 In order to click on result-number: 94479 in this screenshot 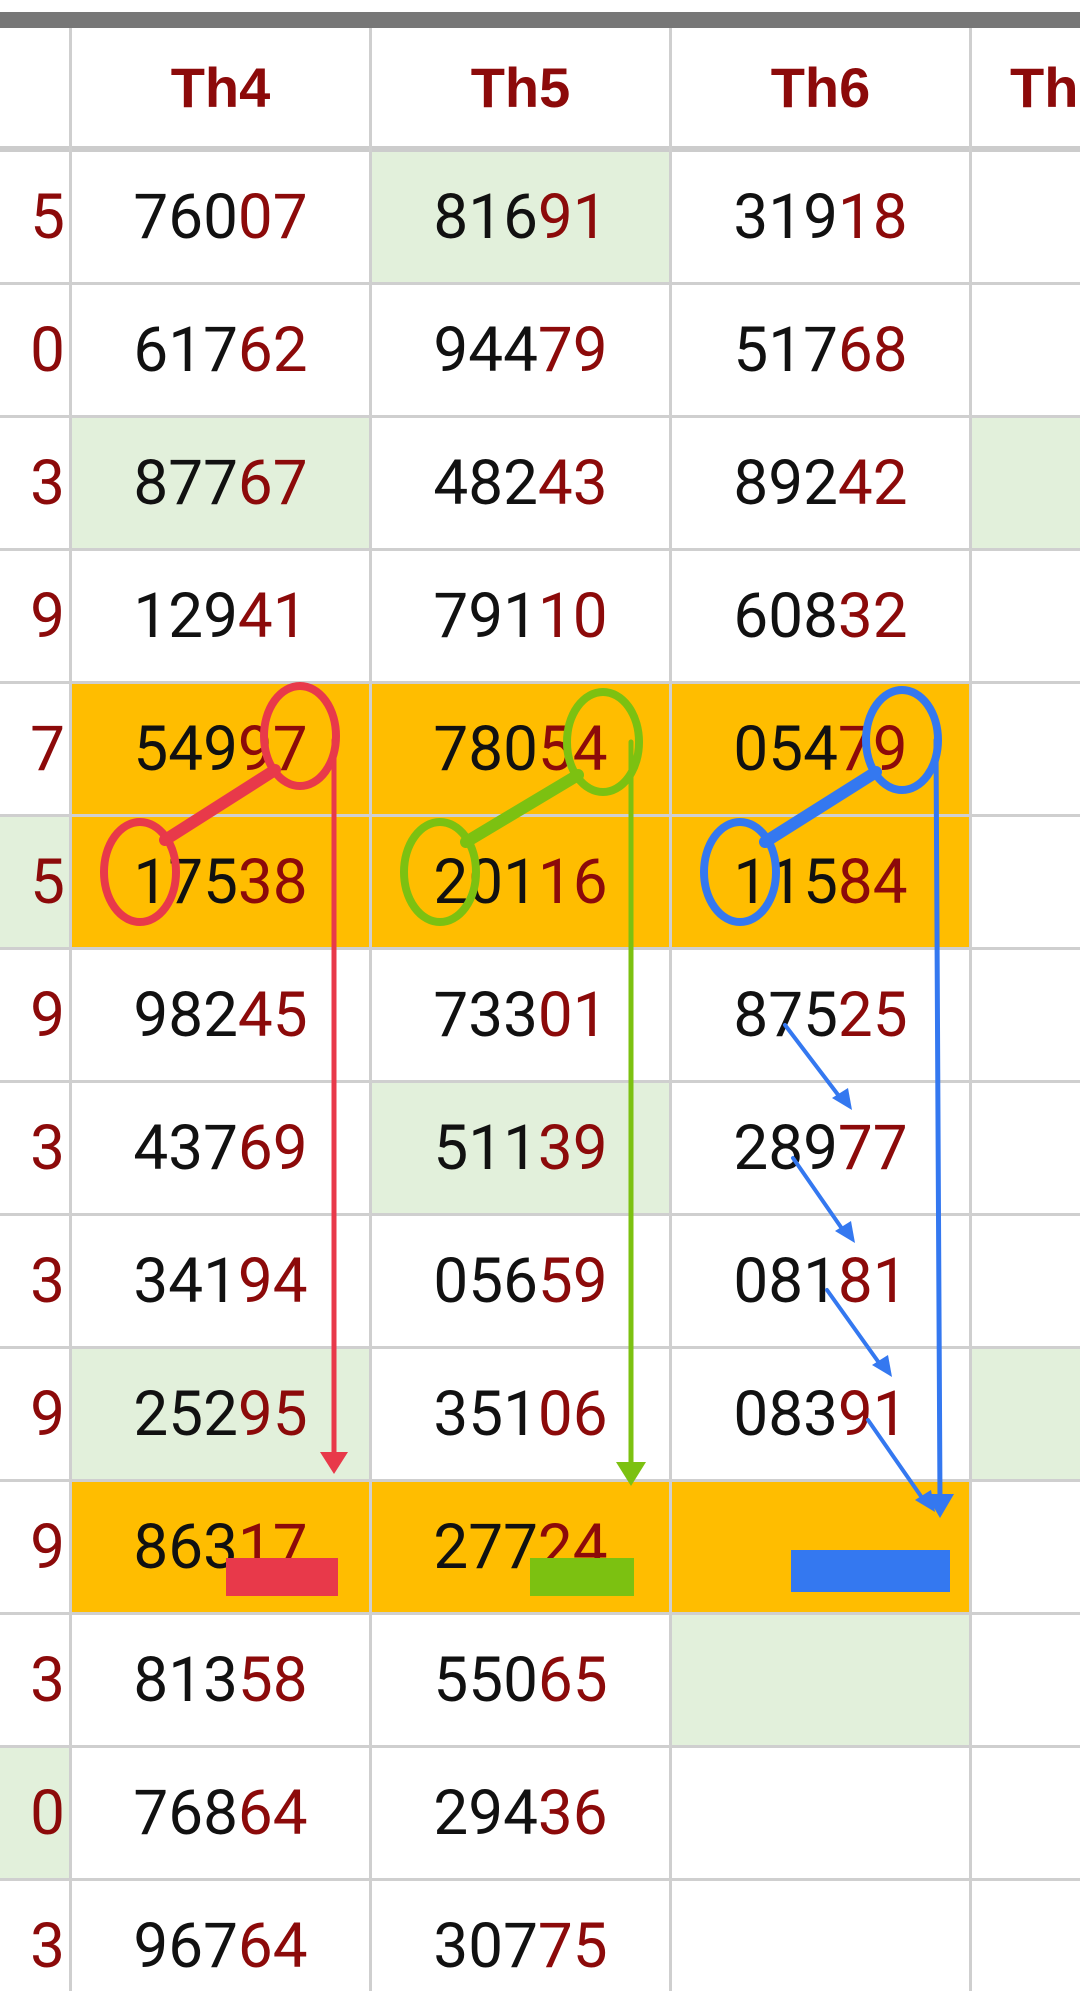, I will do `click(520, 350)`.